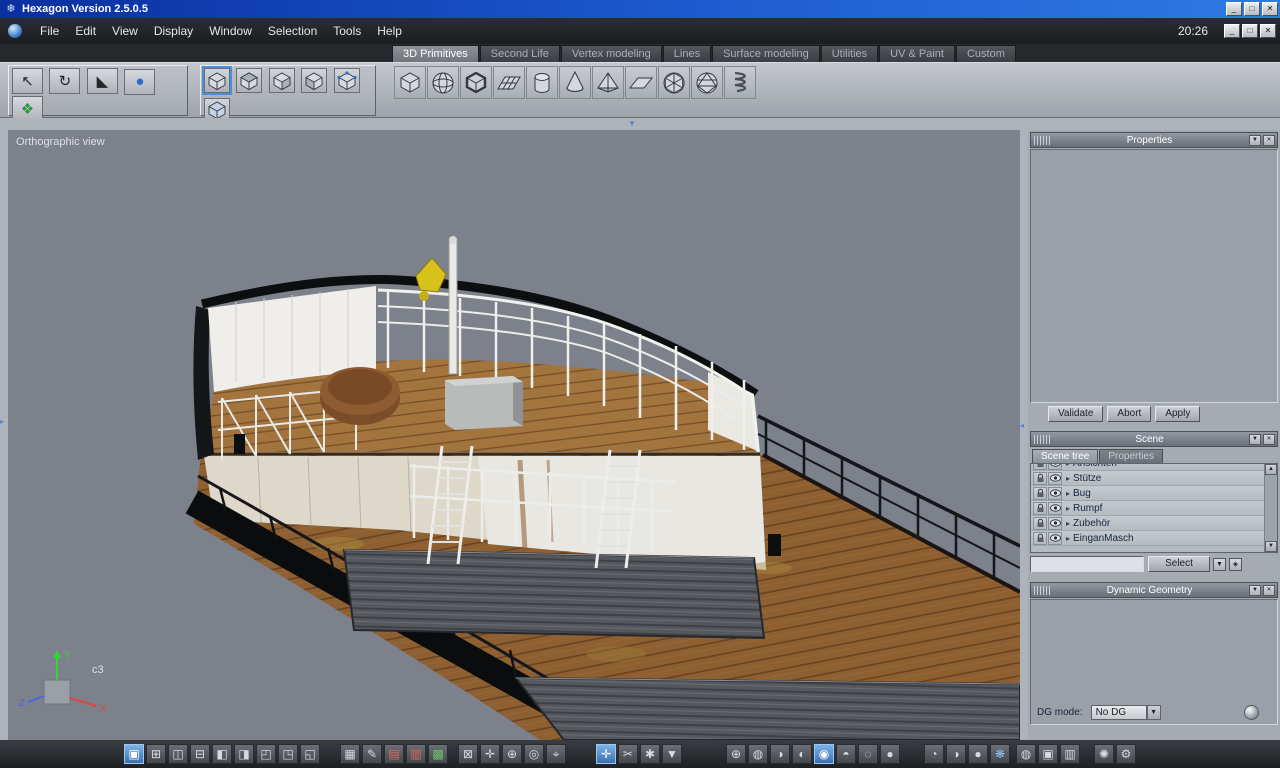 This screenshot has width=1280, height=768. What do you see at coordinates (394, 754) in the screenshot?
I see `grid-snap-x-icon: ▤` at bounding box center [394, 754].